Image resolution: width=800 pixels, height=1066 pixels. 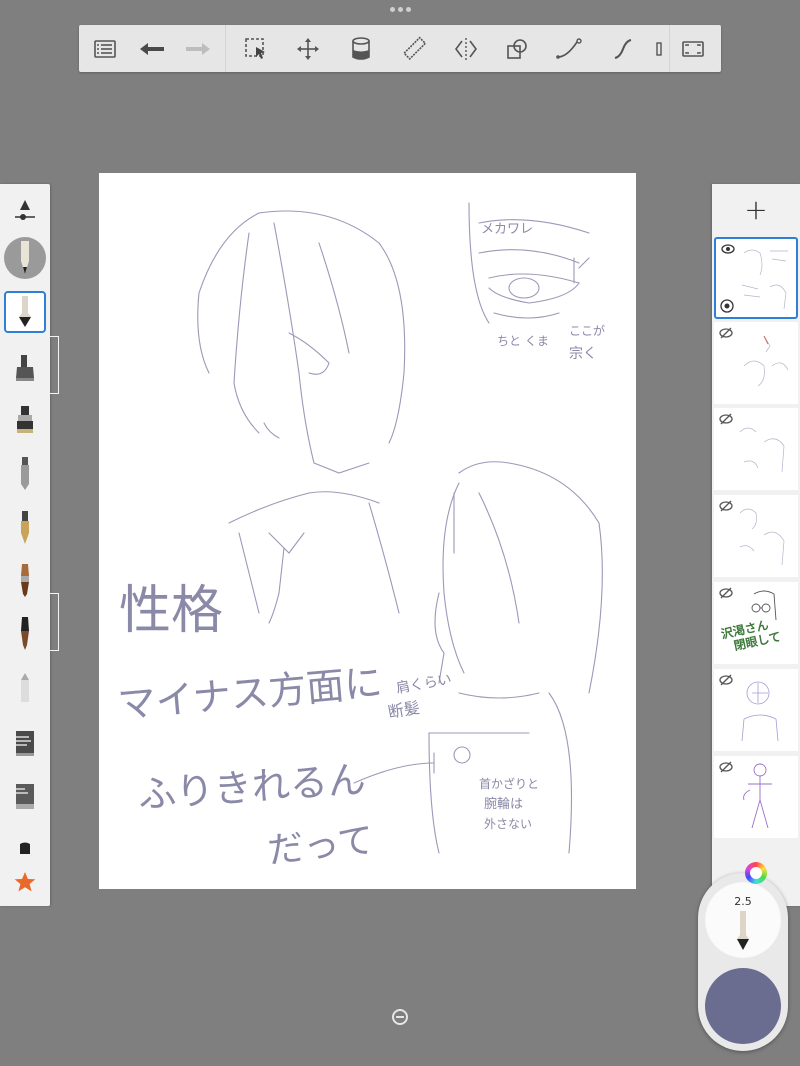 What do you see at coordinates (171, 611) in the screenshot?
I see `note-seikaku: 性格` at bounding box center [171, 611].